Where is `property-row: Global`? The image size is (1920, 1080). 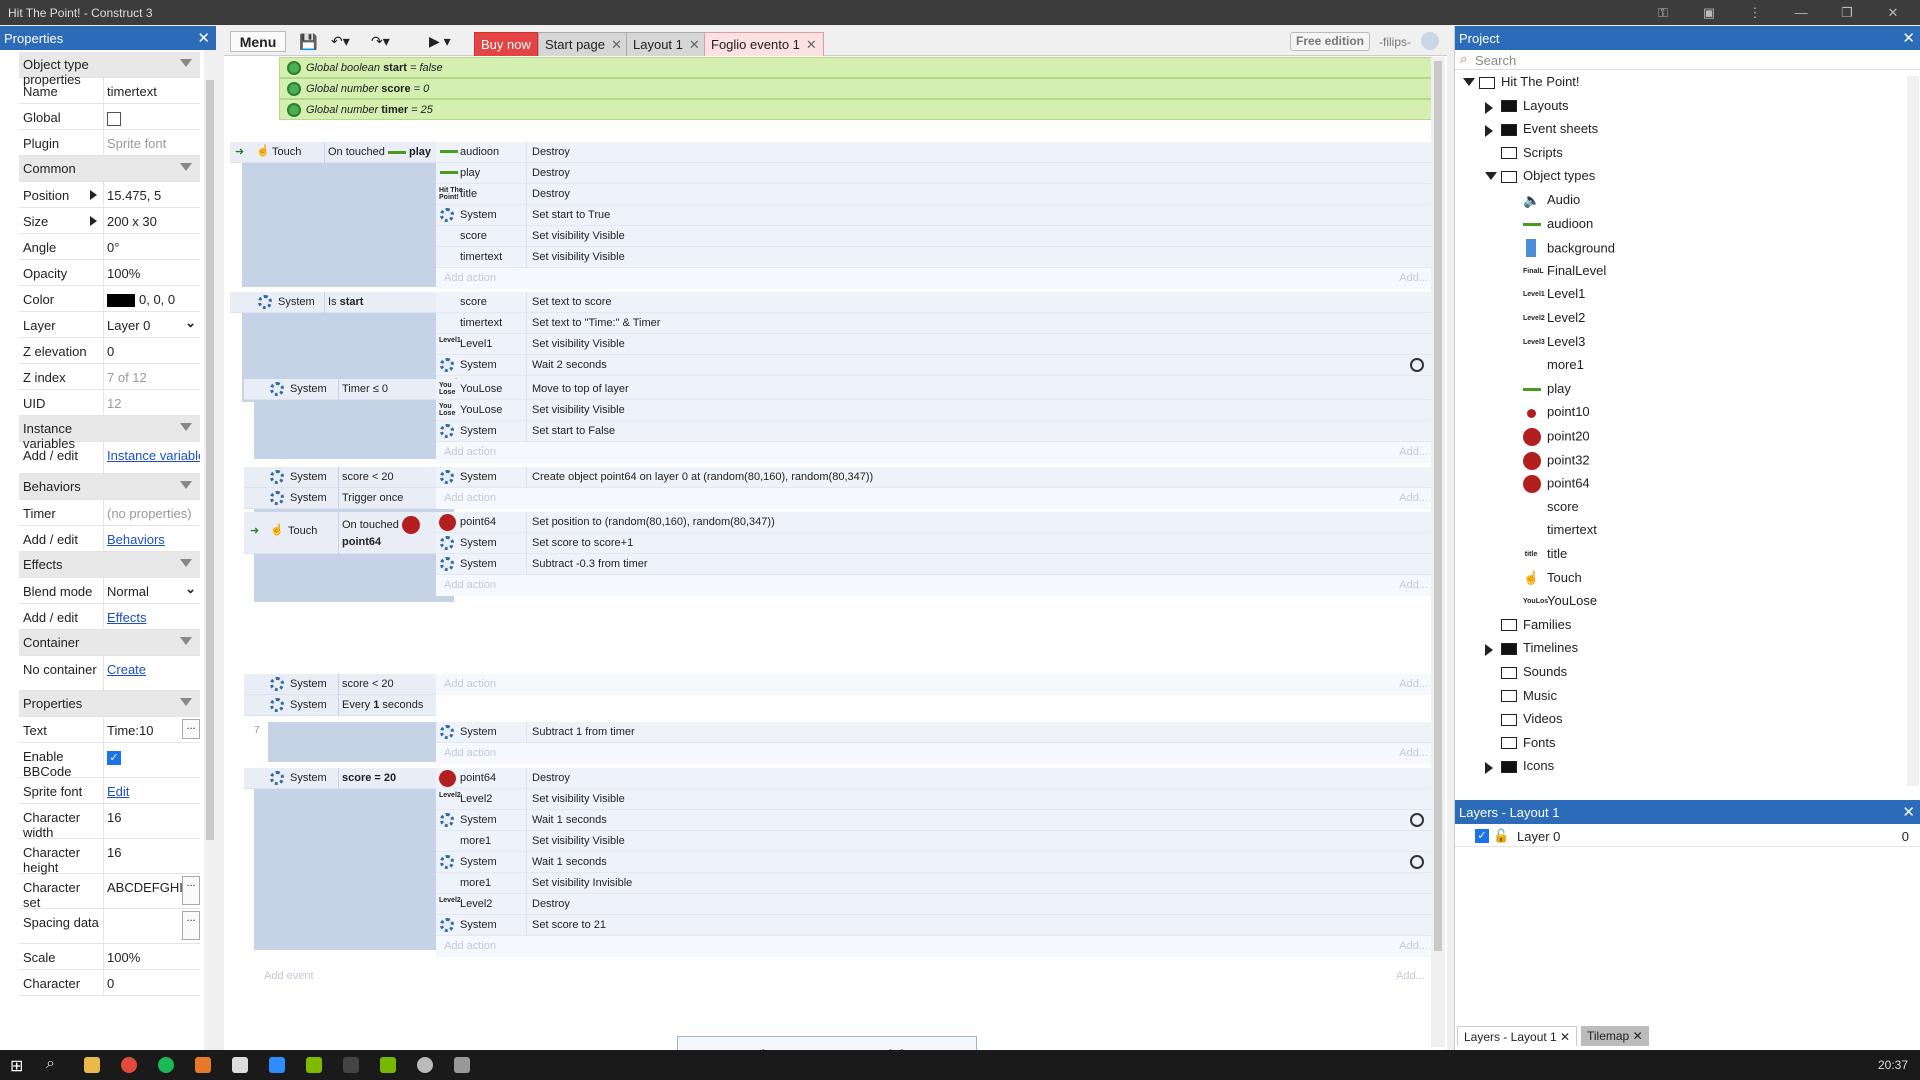 property-row: Global is located at coordinates (109, 117).